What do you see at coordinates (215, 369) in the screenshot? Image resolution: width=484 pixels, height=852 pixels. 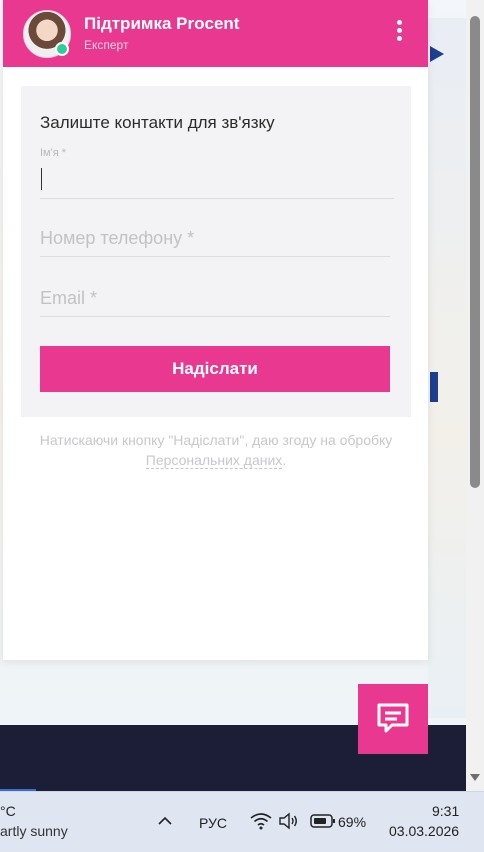 I see `submit-button: Надіслати` at bounding box center [215, 369].